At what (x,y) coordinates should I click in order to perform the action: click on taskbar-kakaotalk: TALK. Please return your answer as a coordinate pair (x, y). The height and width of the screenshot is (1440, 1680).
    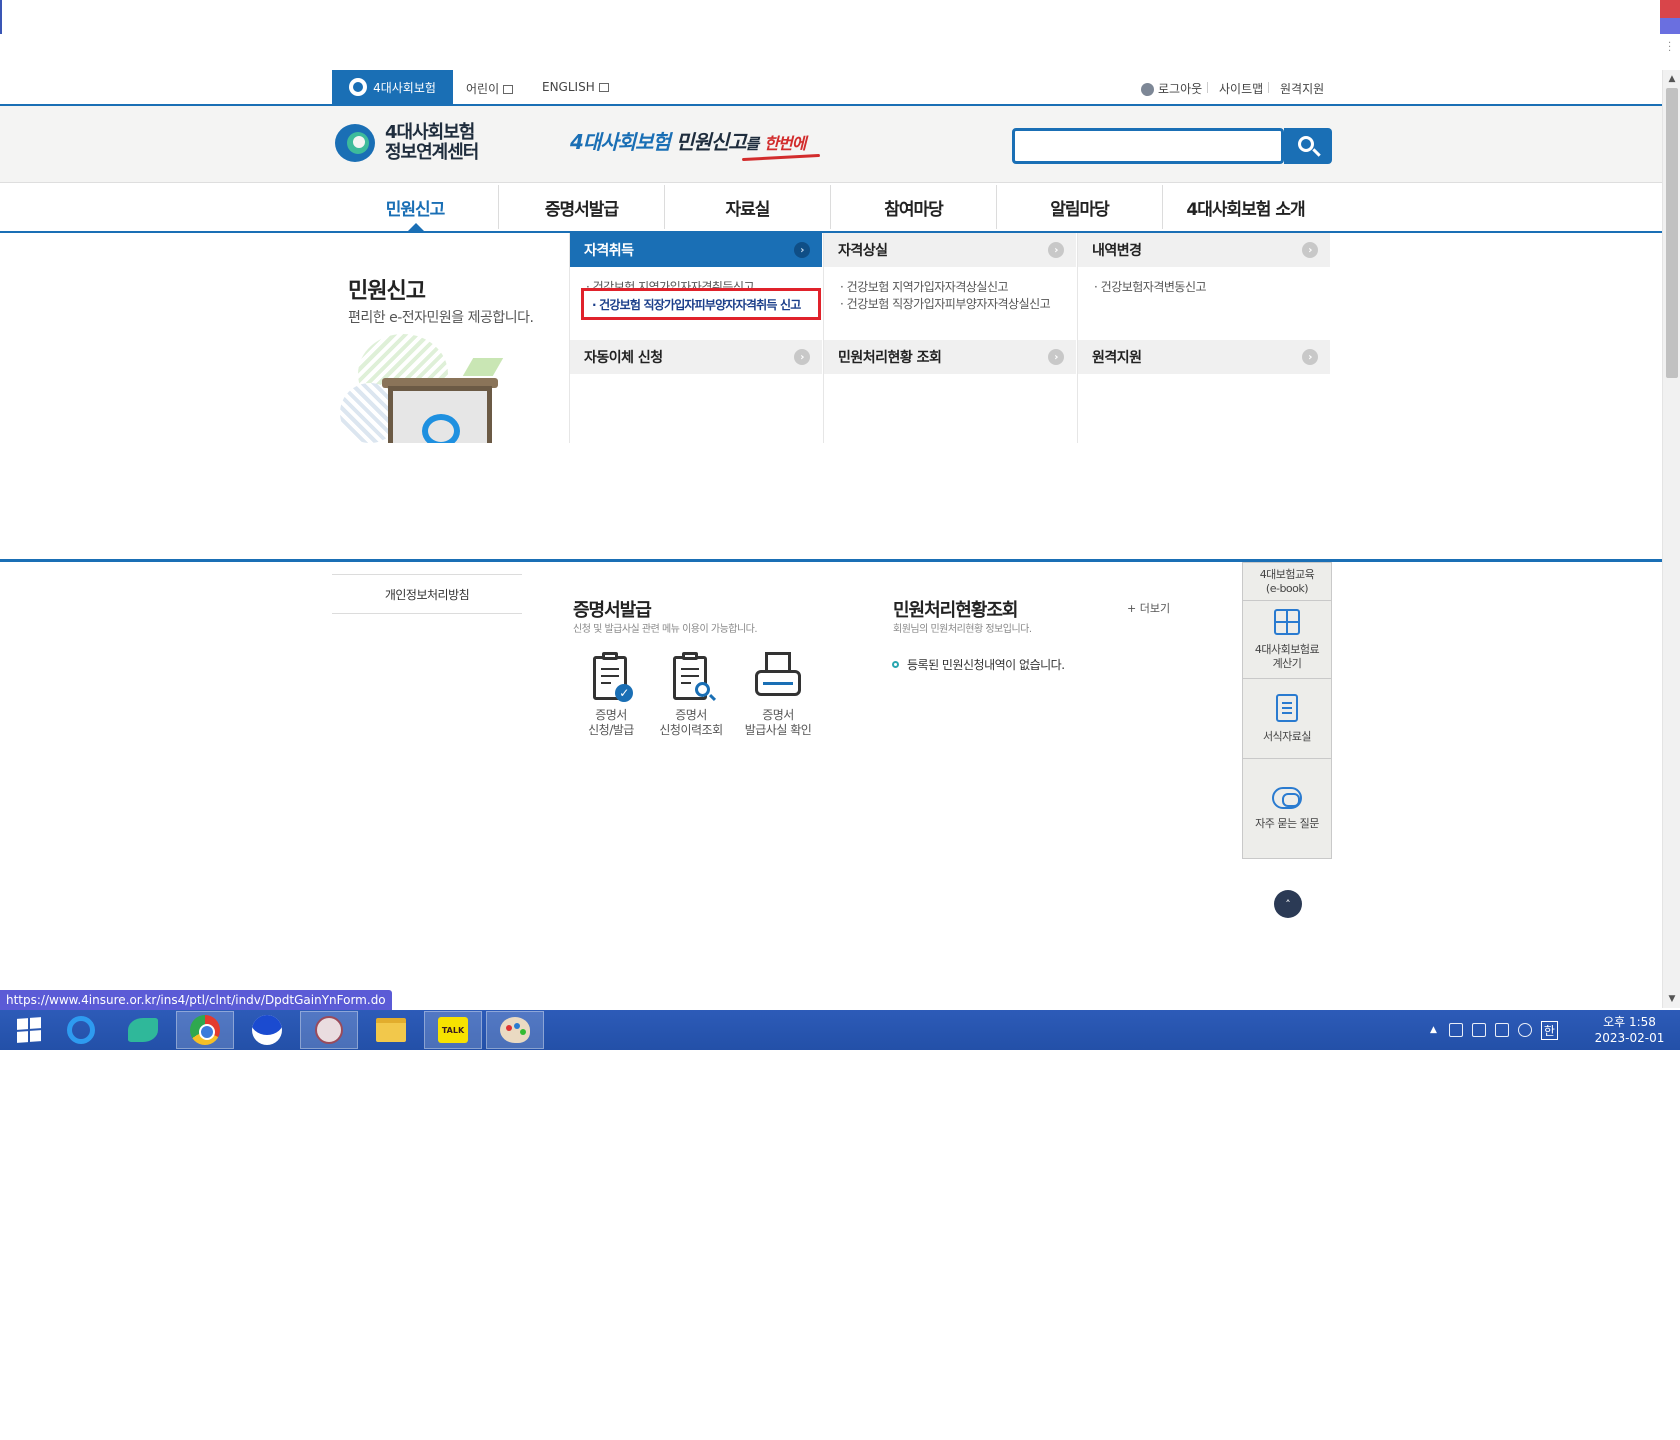
    Looking at the image, I should click on (453, 1030).